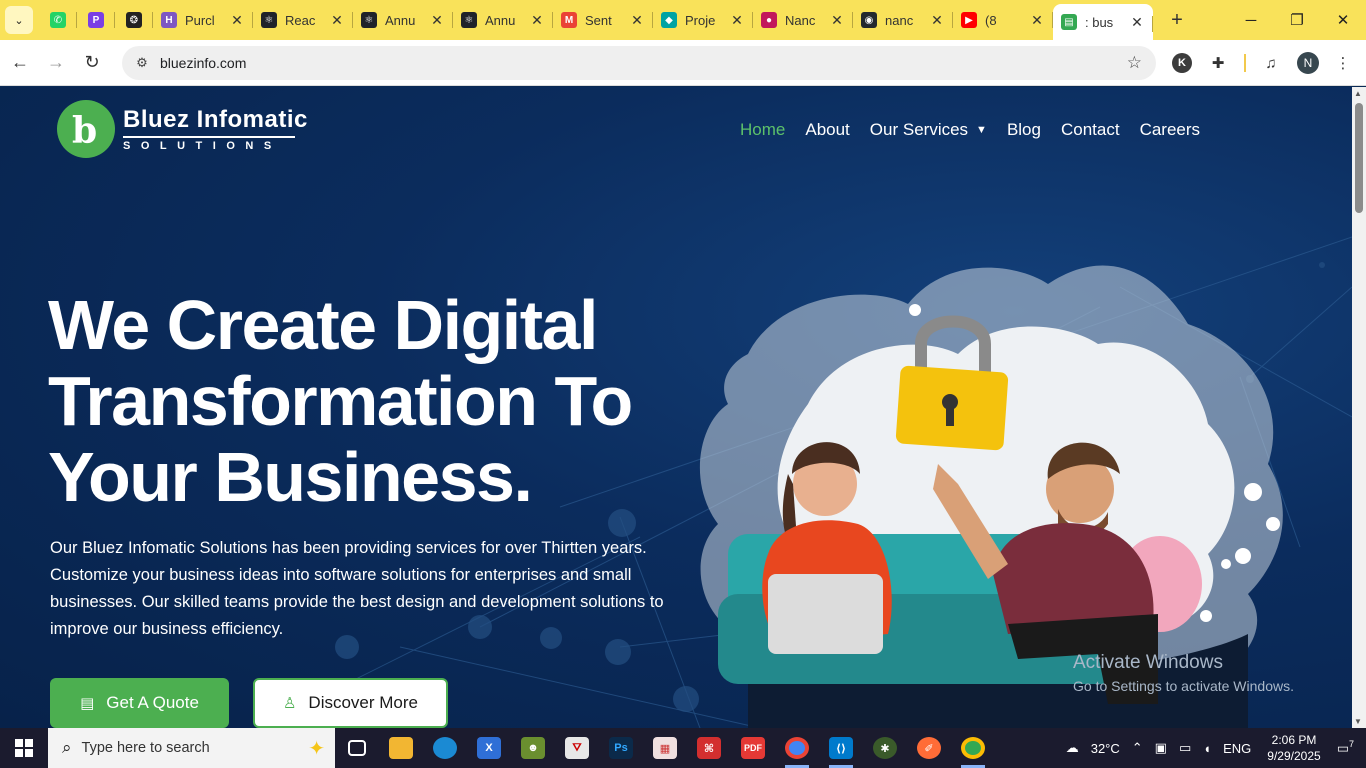  What do you see at coordinates (621, 748) in the screenshot?
I see `photoshop-icon: Ps` at bounding box center [621, 748].